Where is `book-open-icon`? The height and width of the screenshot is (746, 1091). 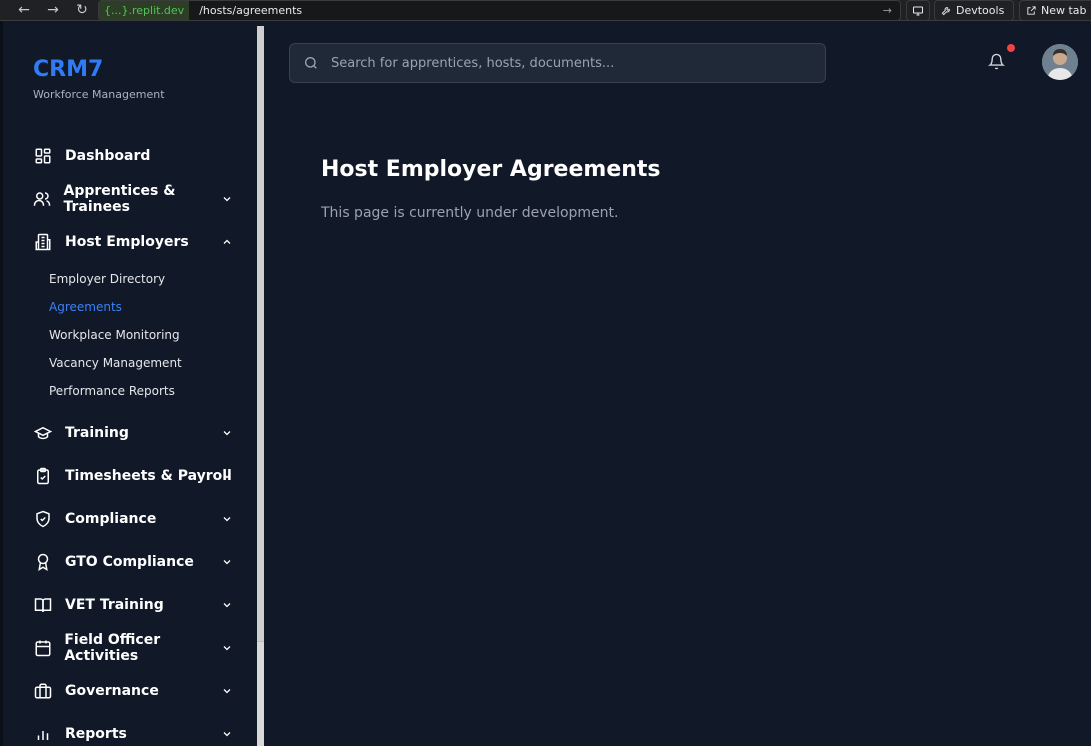 book-open-icon is located at coordinates (43, 605).